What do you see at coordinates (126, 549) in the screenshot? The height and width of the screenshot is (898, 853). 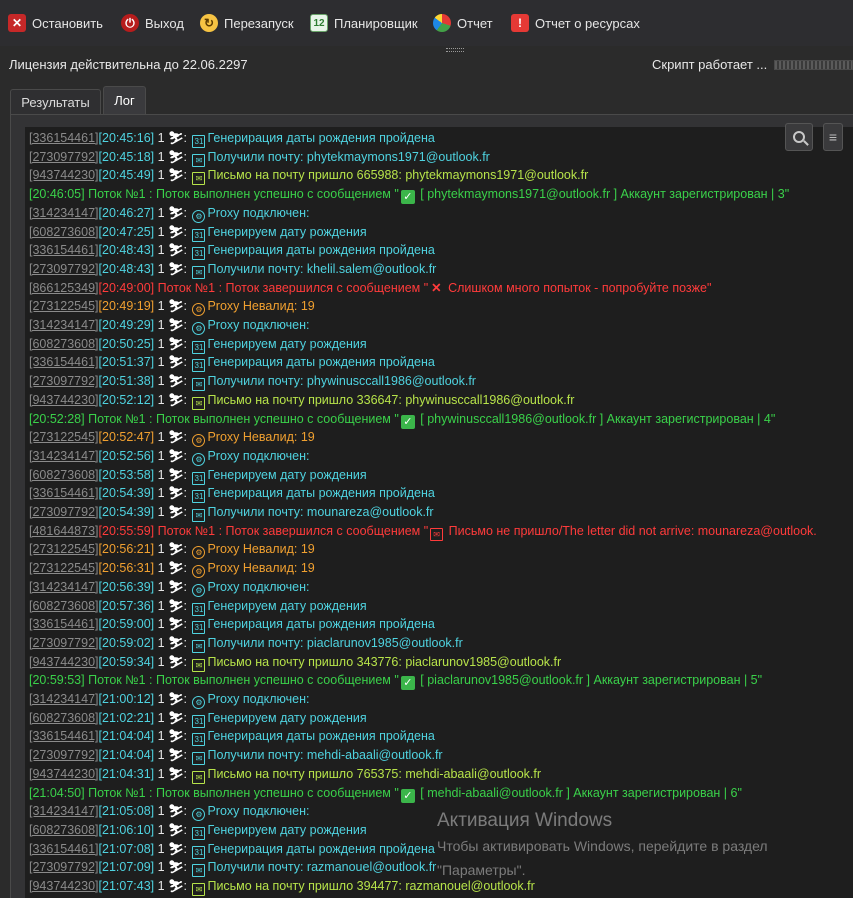 I see `log-timestamp: [20:56:21]` at bounding box center [126, 549].